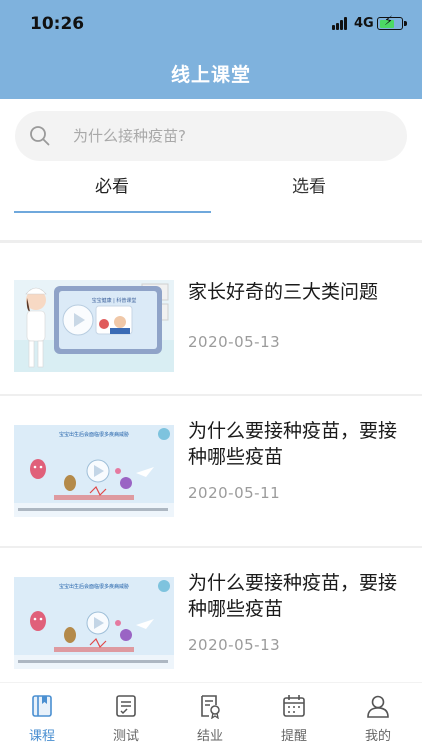  What do you see at coordinates (378, 720) in the screenshot?
I see `tabbar-item-mine: 我的` at bounding box center [378, 720].